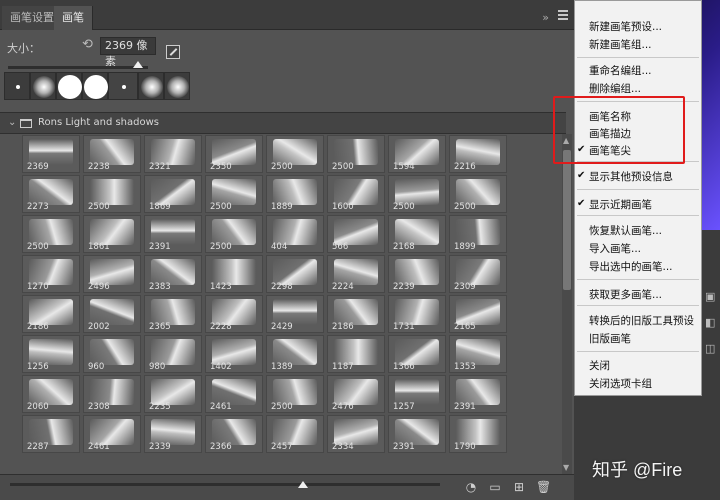  I want to click on brush-preset-cell: 2369, so click(51, 154).